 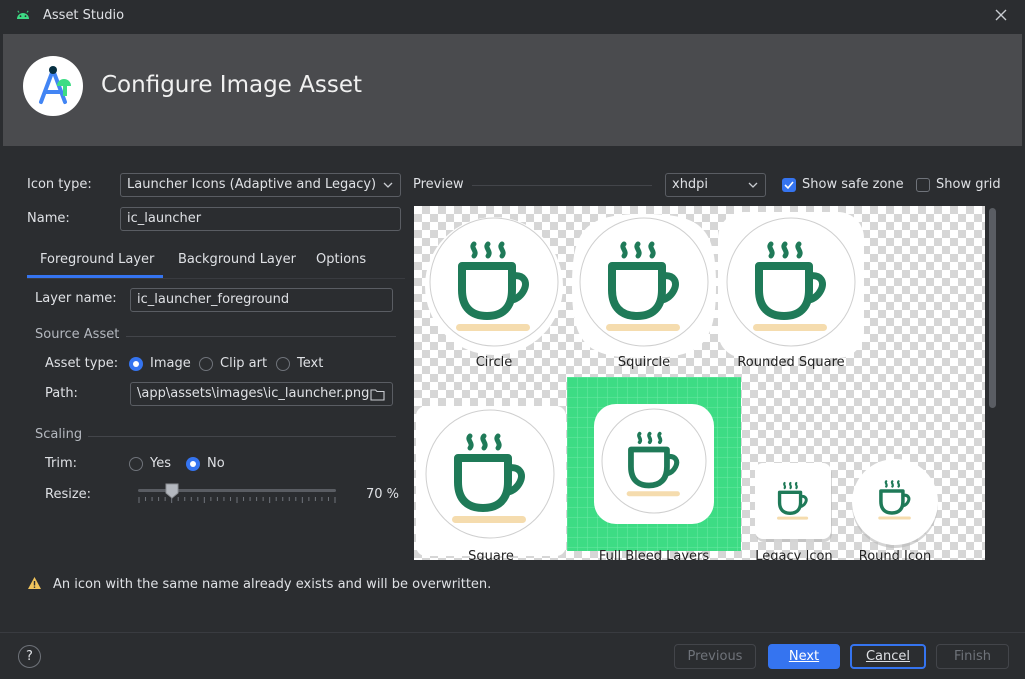 What do you see at coordinates (61, 393) in the screenshot?
I see `path-label: Path:` at bounding box center [61, 393].